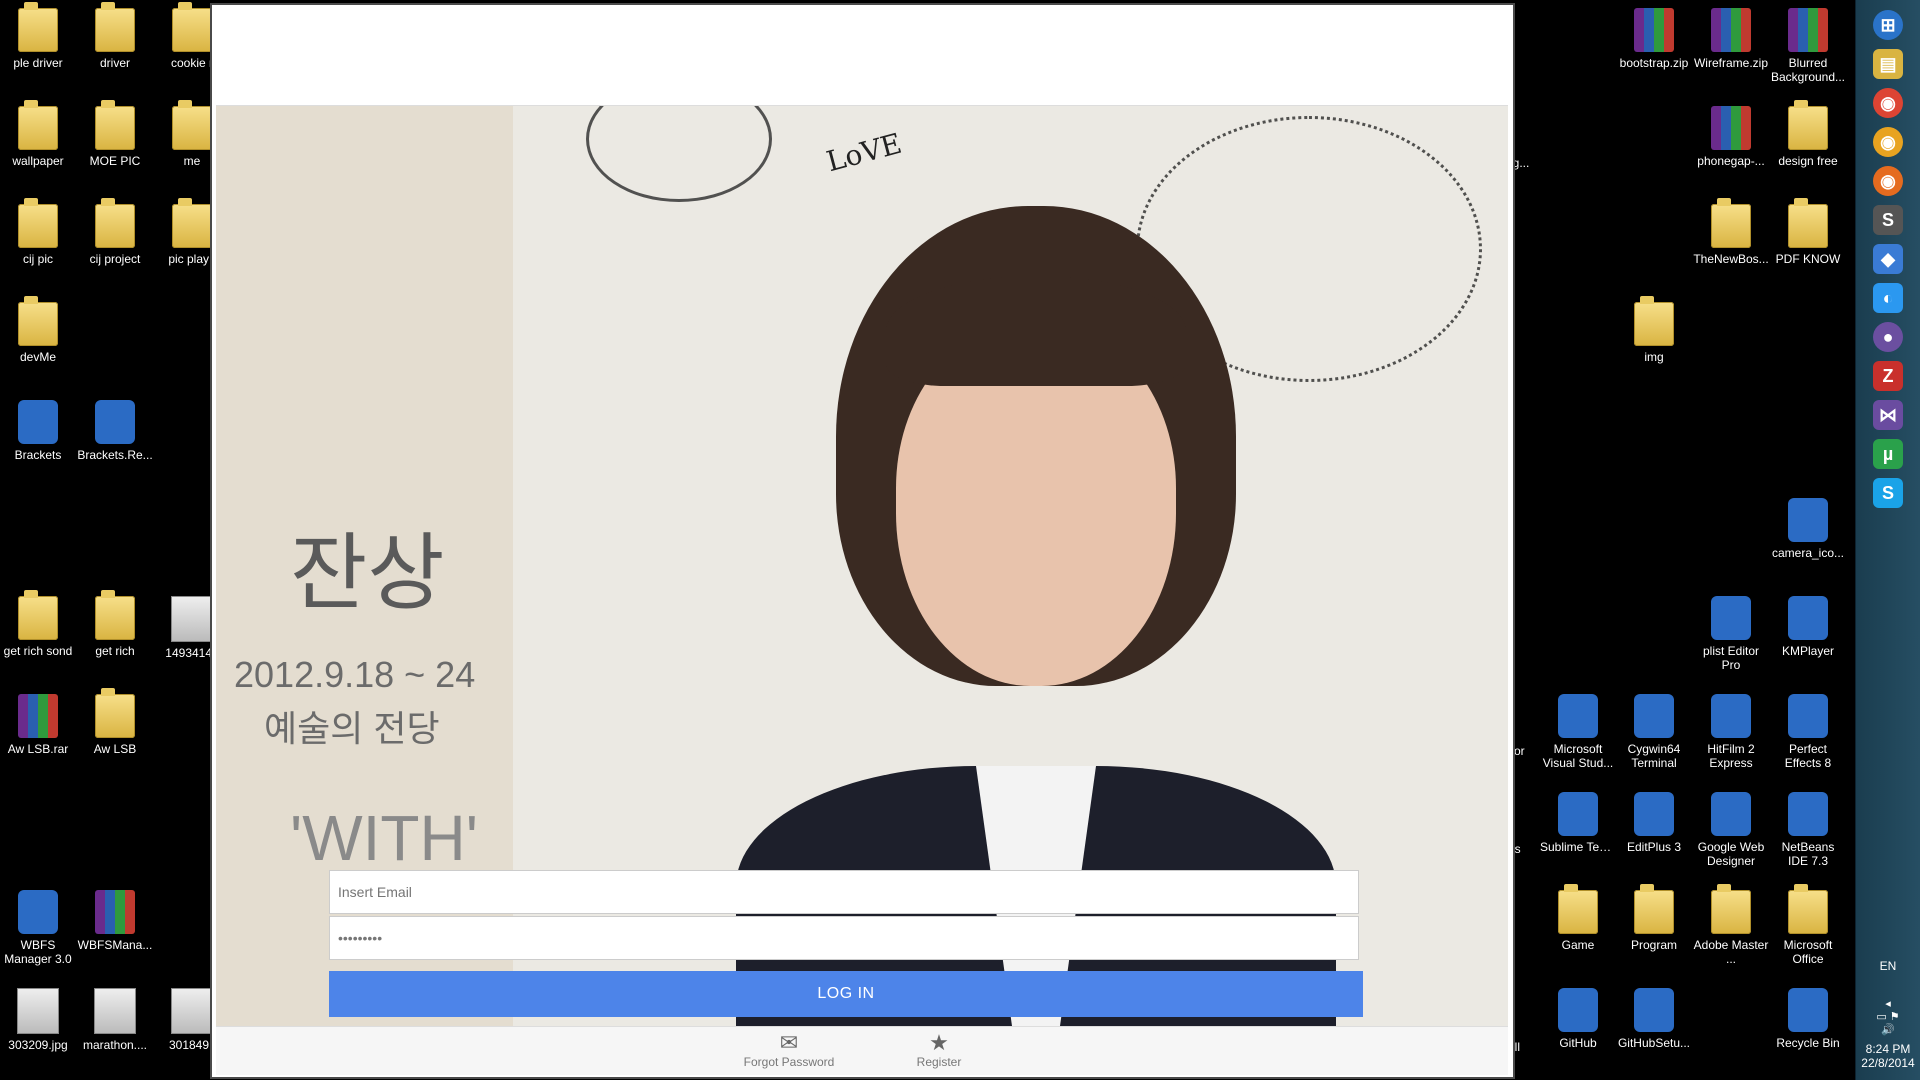 The image size is (1920, 1080). I want to click on forgot-password-link: ✉ Forgot Password, so click(789, 1050).